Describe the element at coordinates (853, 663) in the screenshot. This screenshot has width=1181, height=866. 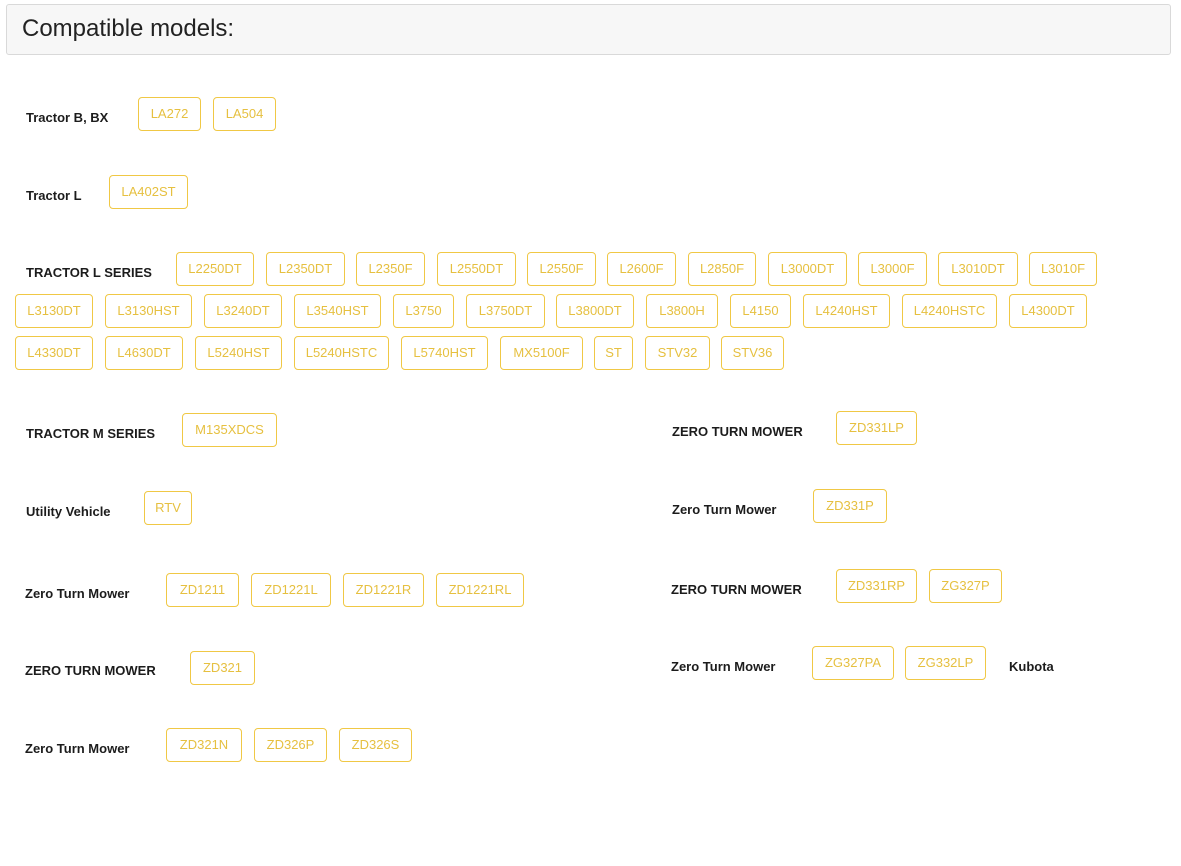
I see `model-tag: ZG327PA` at that location.